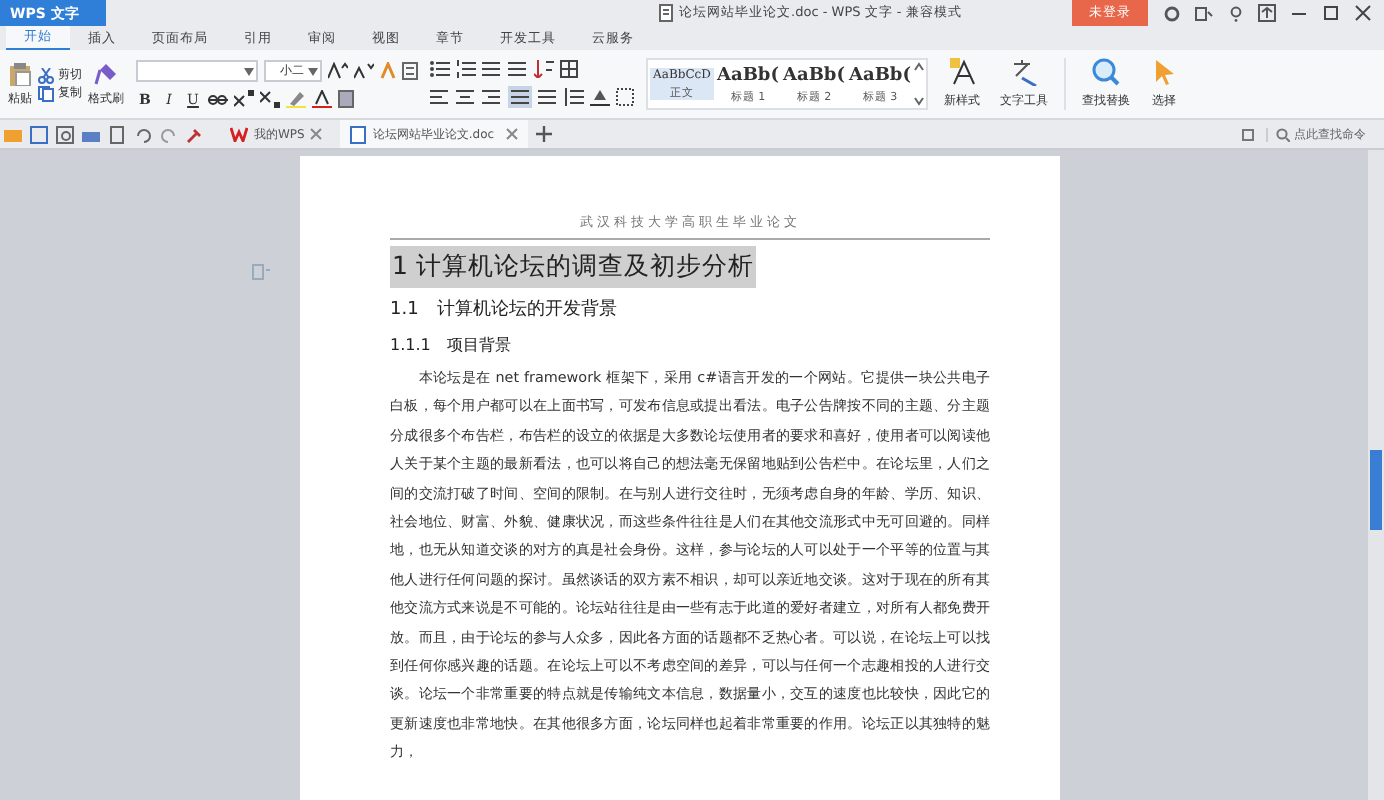 The image size is (1384, 800). I want to click on fill-color-icon, so click(600, 97).